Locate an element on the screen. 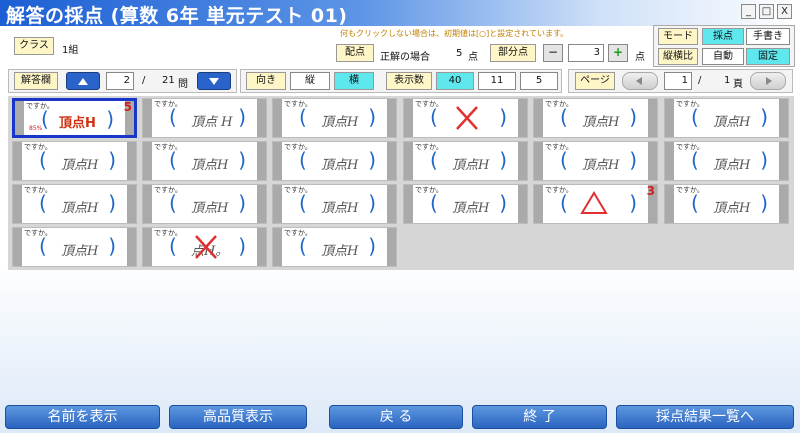 The width and height of the screenshot is (800, 433). partial-button: 部分点 is located at coordinates (513, 53).